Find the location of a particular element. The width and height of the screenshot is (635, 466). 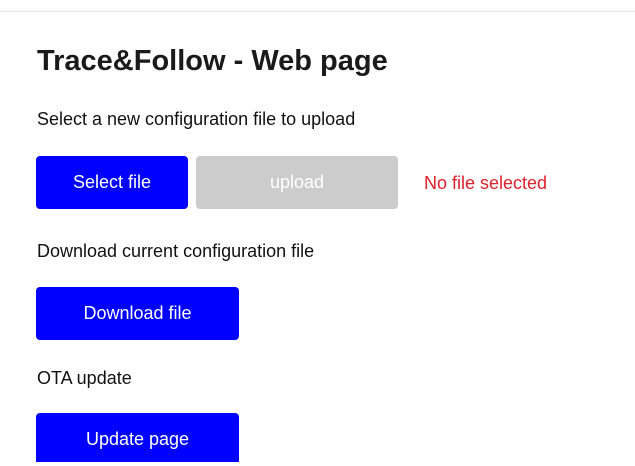

top-divider is located at coordinates (317, 11).